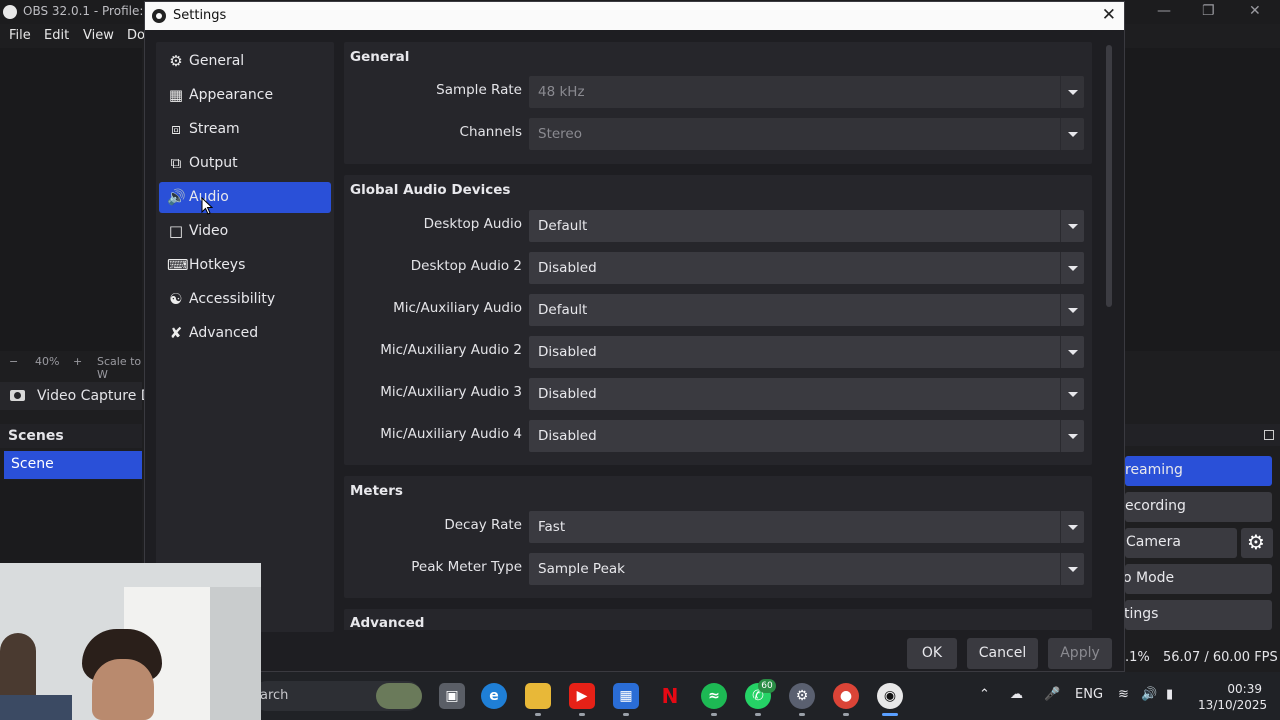 The height and width of the screenshot is (720, 1280). Describe the element at coordinates (1233, 697) in the screenshot. I see `taskbar-clock: 00:39 13/10/2025` at that location.